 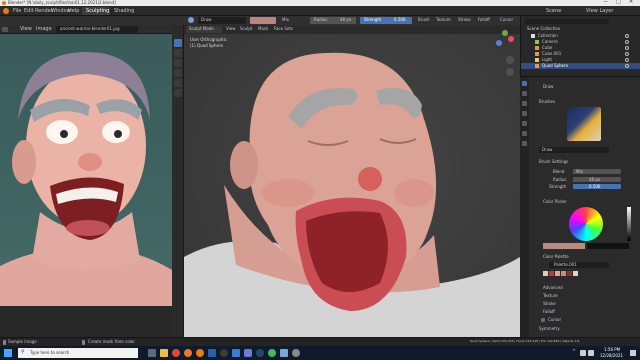 What do you see at coordinates (611, 356) in the screenshot?
I see `clock-date: 12/28/2021` at bounding box center [611, 356].